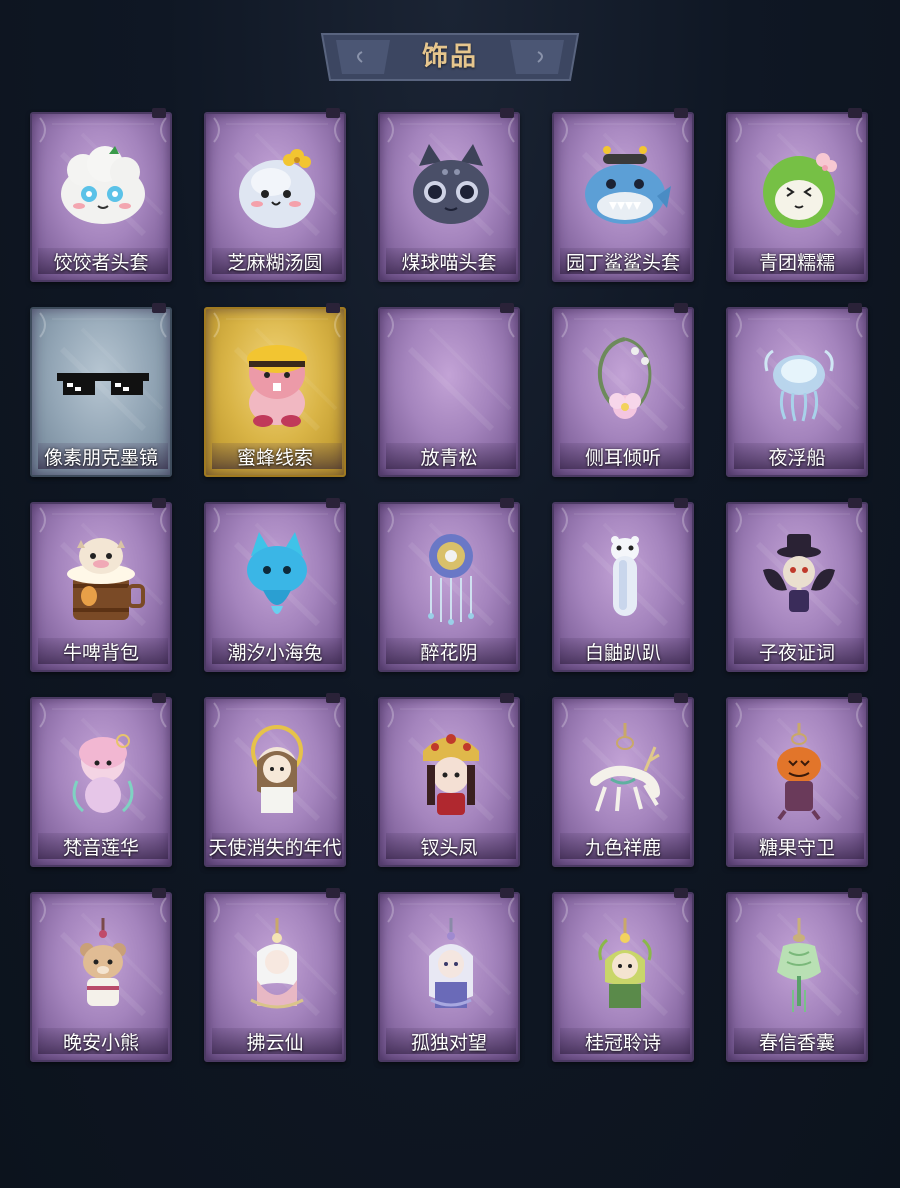 This screenshot has height=1188, width=900. I want to click on accessory-card: 牛啤背包, so click(101, 585).